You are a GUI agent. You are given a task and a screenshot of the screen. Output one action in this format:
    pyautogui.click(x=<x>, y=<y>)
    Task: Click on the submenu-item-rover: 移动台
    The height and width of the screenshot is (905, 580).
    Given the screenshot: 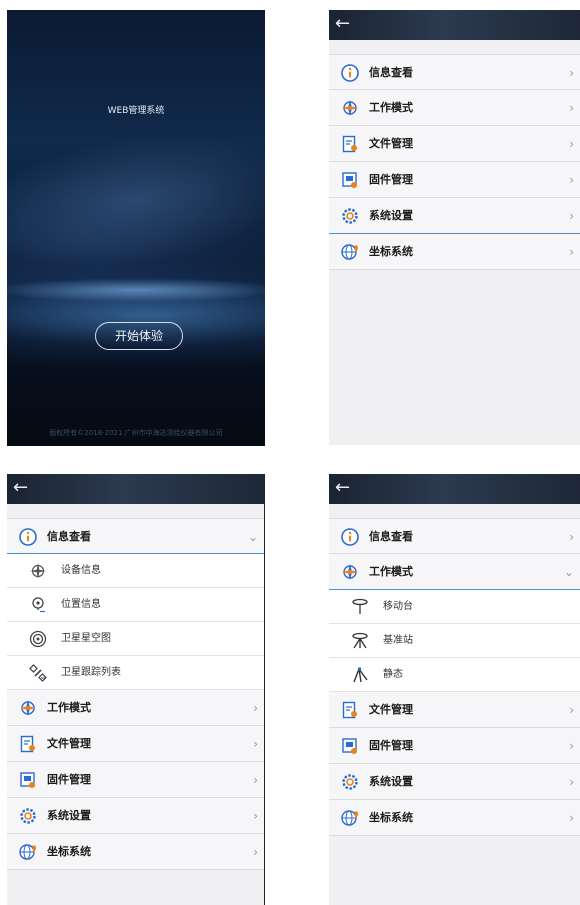 What is the action you would take?
    pyautogui.click(x=454, y=607)
    